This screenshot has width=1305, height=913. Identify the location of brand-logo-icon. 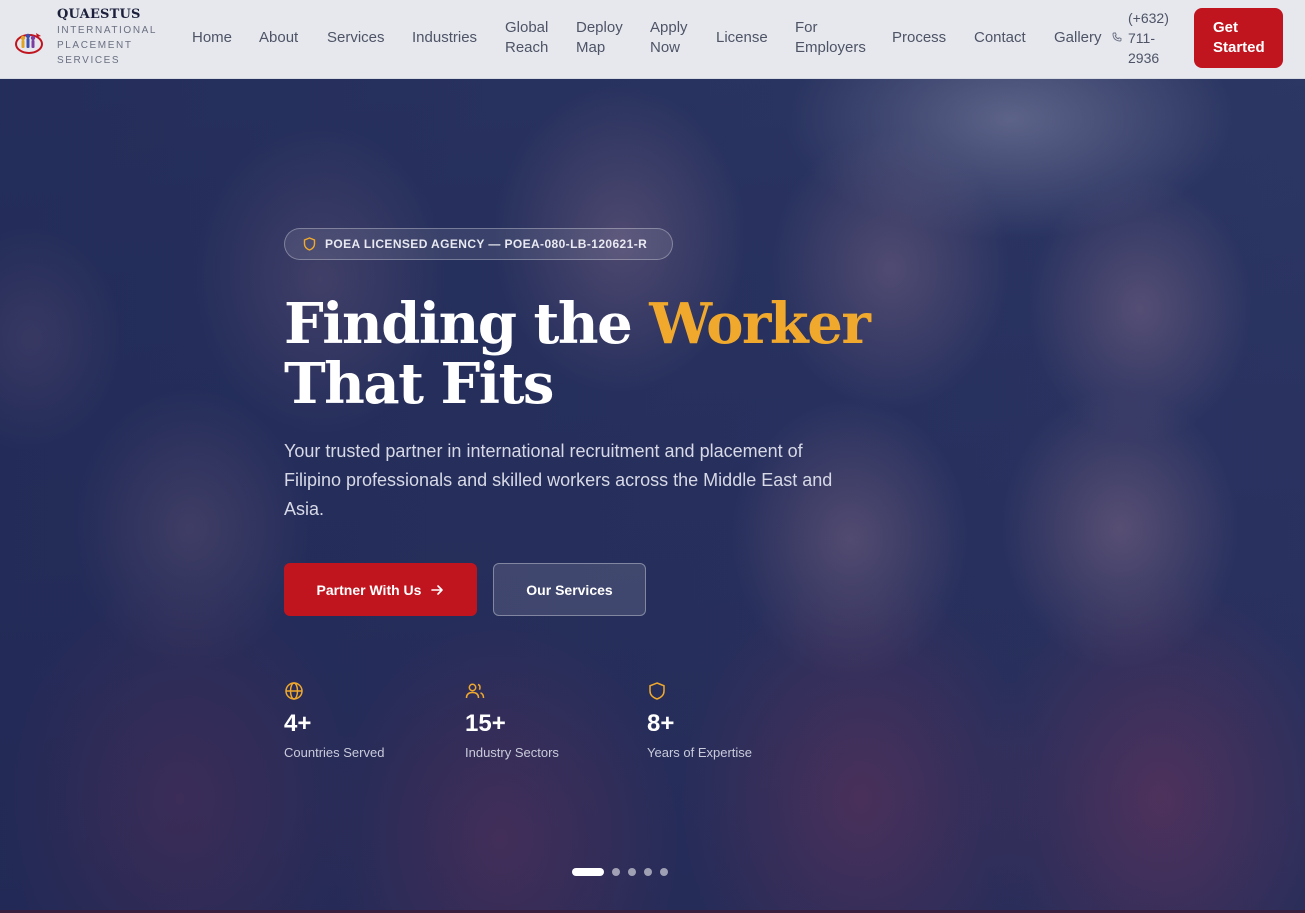
(29, 43).